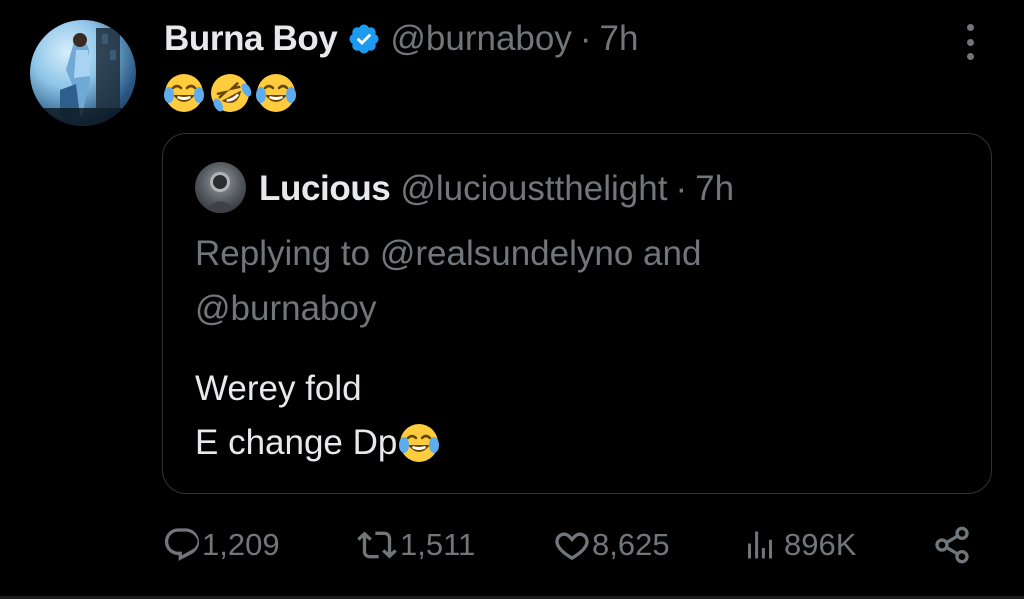 Image resolution: width=1024 pixels, height=599 pixels. I want to click on share-icon, so click(952, 545).